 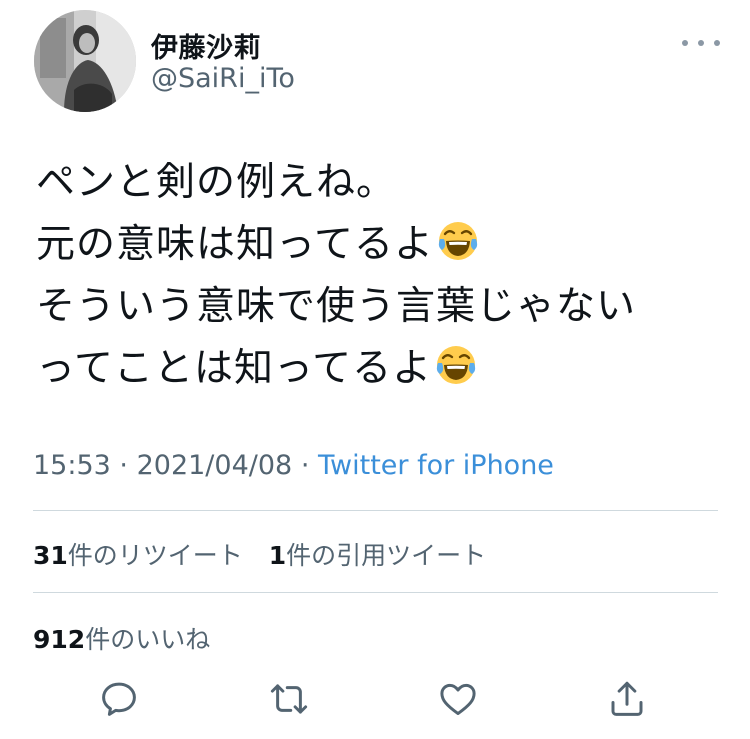 I want to click on quotes-label: 件の引用ツイート, so click(x=386, y=555).